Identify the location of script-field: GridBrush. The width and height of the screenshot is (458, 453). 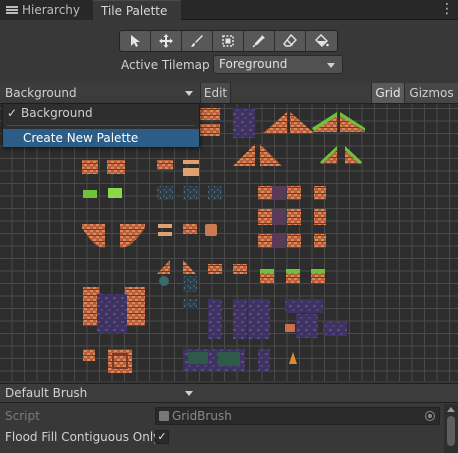
(297, 416).